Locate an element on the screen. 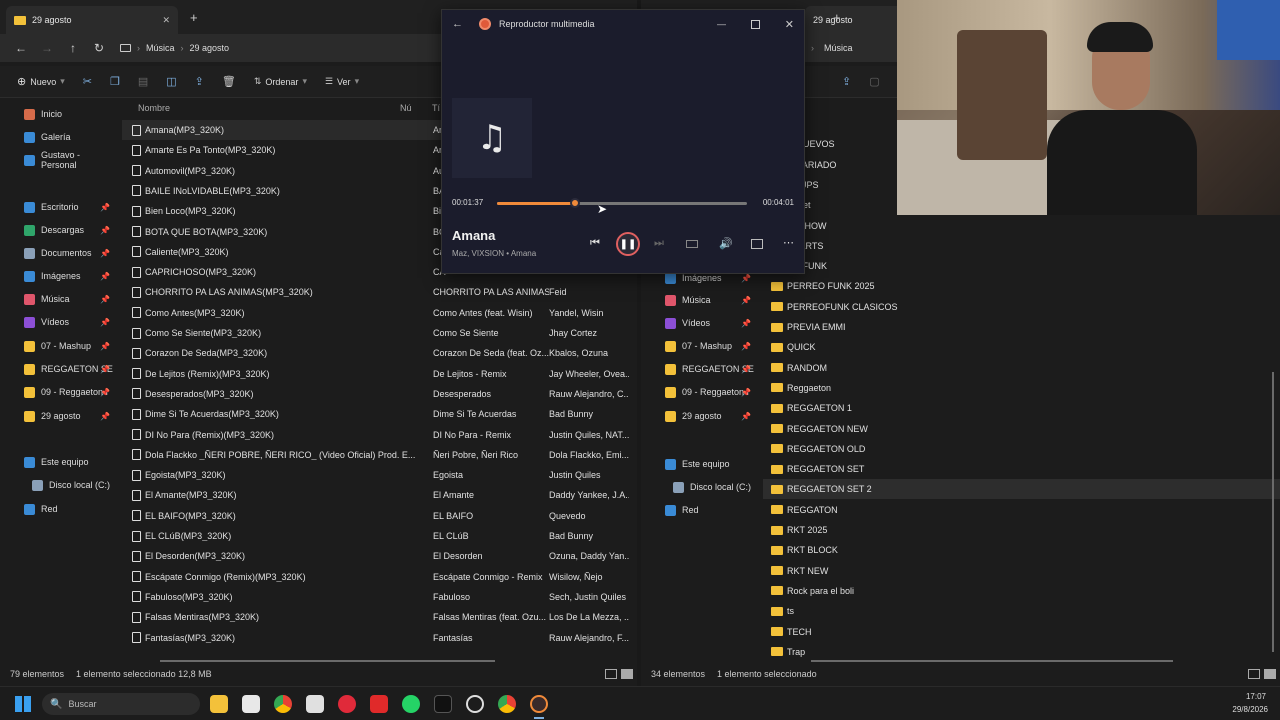  sidebar-item: REGGAETON SE 📌 is located at coordinates (59, 369).